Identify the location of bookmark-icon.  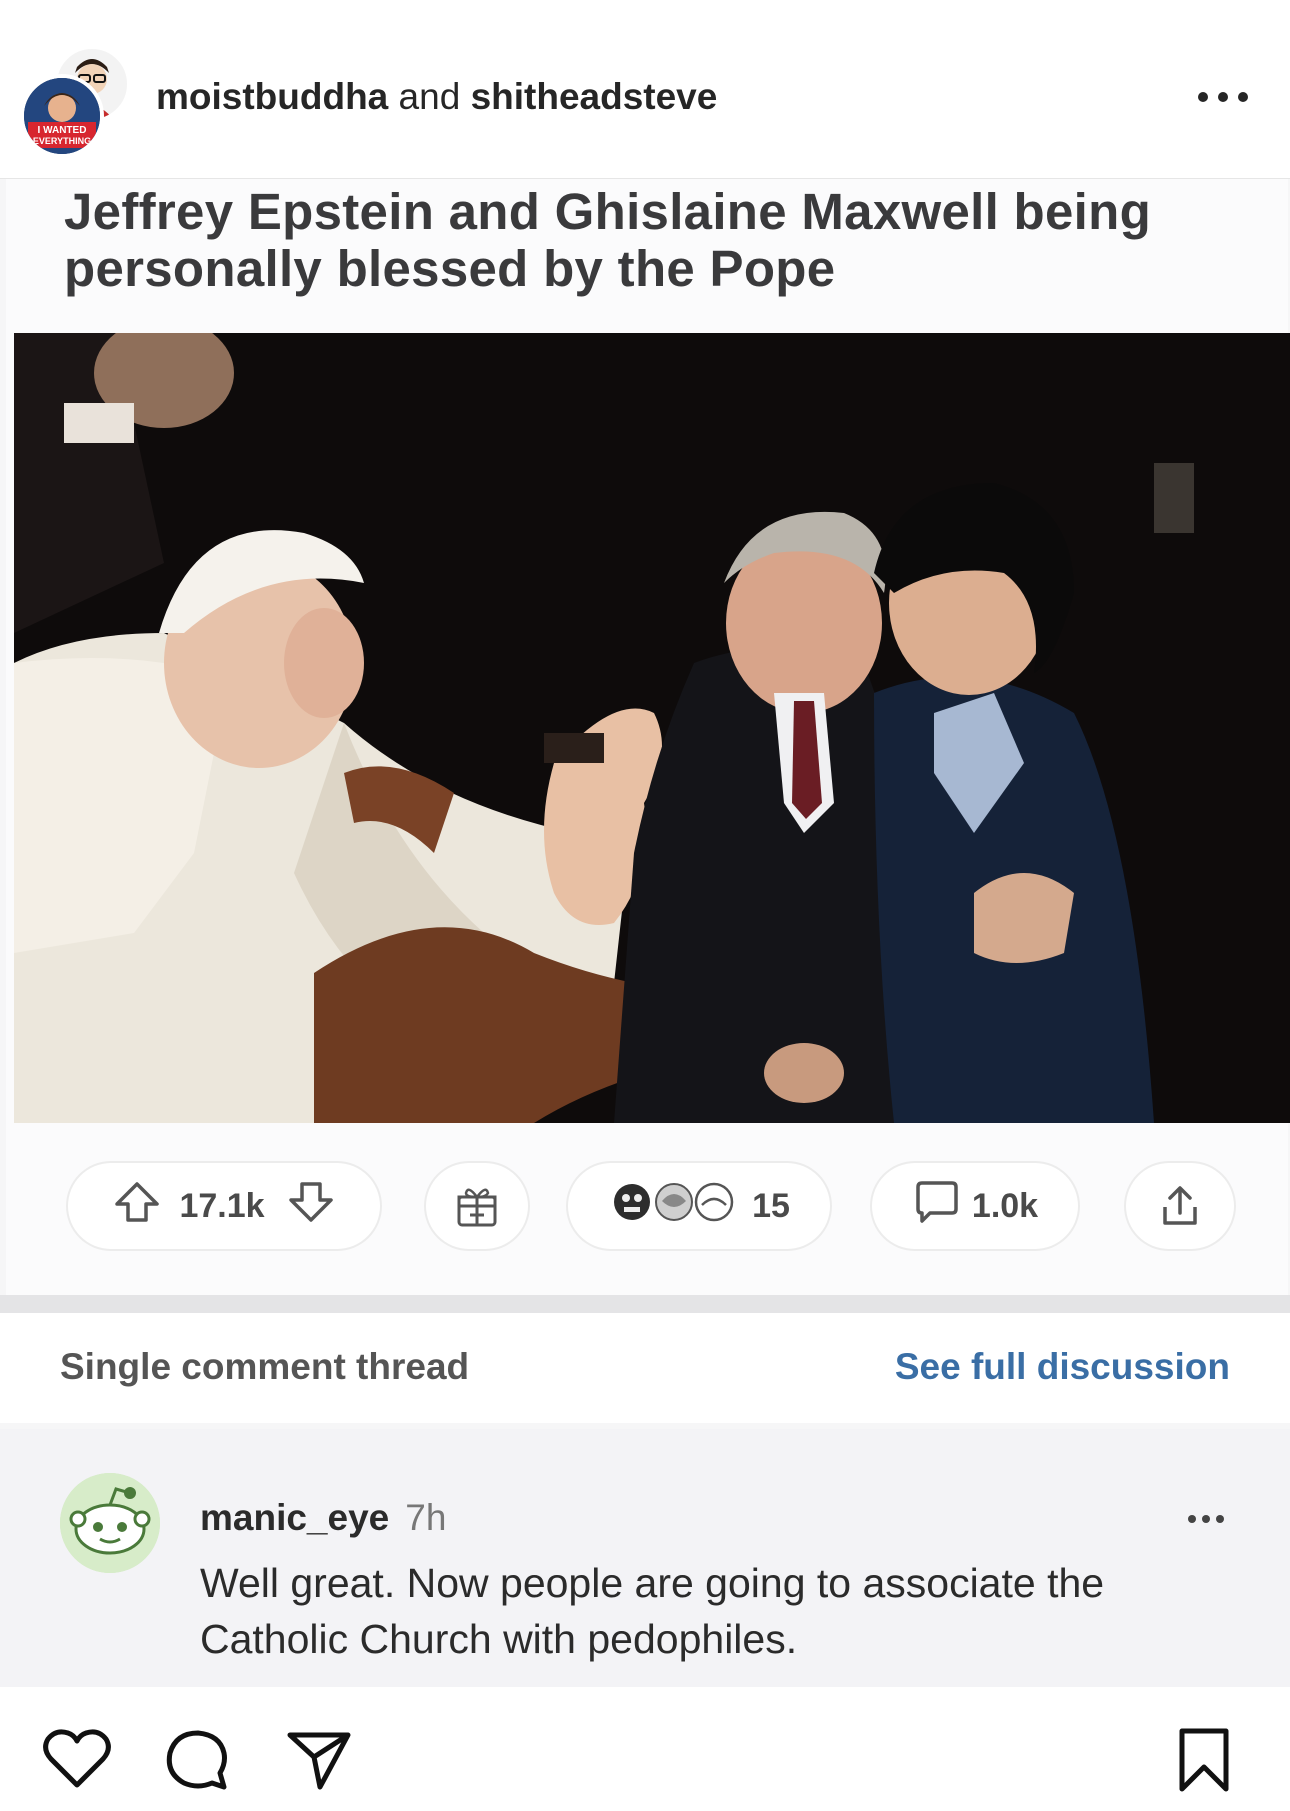
(1204, 1762).